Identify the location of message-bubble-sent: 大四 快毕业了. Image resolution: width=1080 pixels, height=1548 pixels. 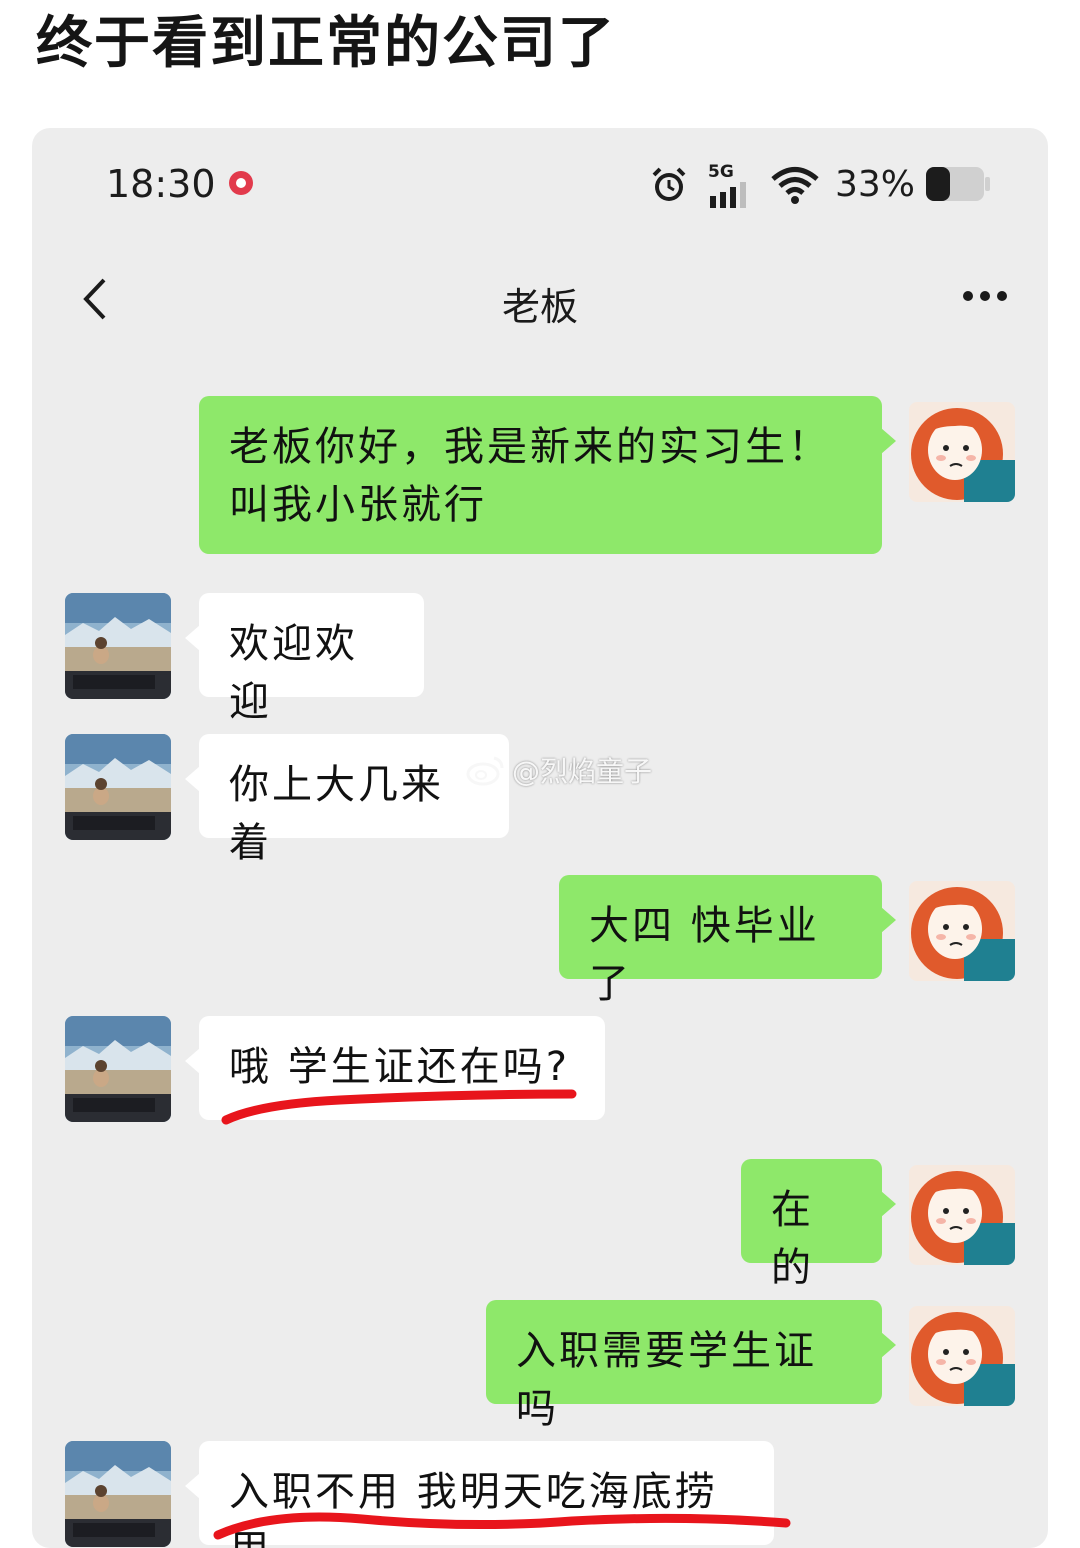
(727, 941).